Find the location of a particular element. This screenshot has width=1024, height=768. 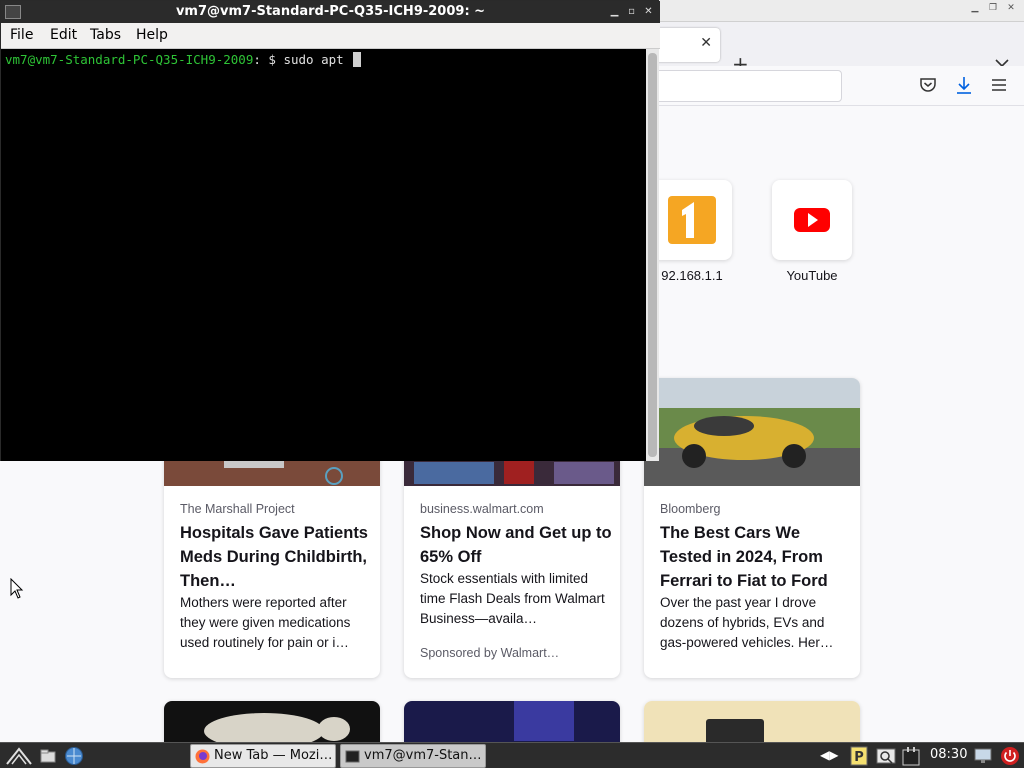

maximize-icon: ▫ is located at coordinates (631, 11).